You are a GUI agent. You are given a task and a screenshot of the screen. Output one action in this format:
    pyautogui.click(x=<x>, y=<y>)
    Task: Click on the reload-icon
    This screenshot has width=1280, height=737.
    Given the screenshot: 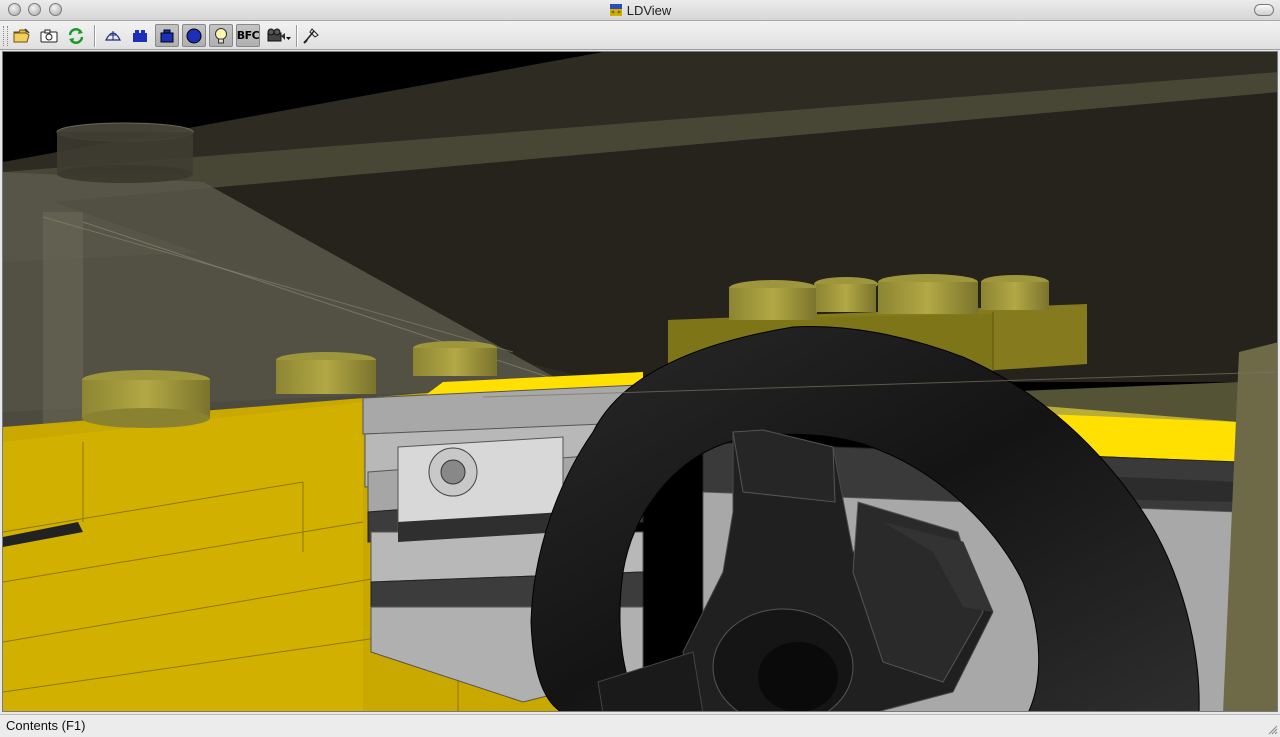 What is the action you would take?
    pyautogui.click(x=76, y=35)
    